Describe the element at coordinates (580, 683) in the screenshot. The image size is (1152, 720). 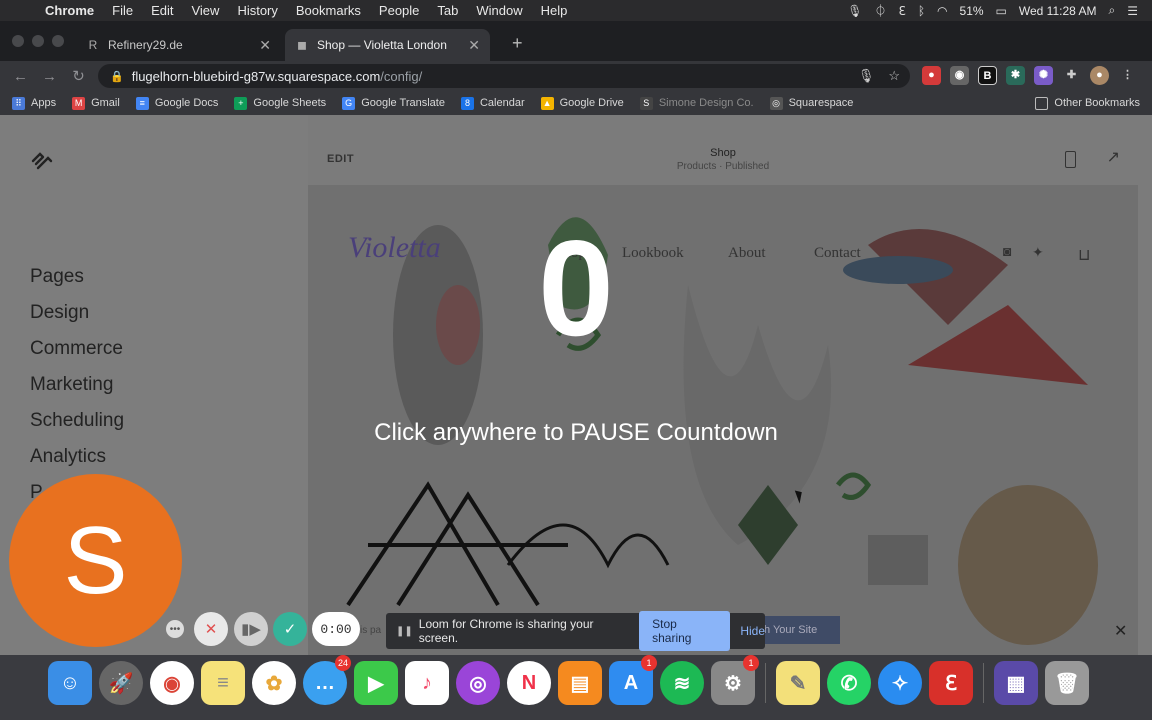
I see `books-icon: ▤` at that location.